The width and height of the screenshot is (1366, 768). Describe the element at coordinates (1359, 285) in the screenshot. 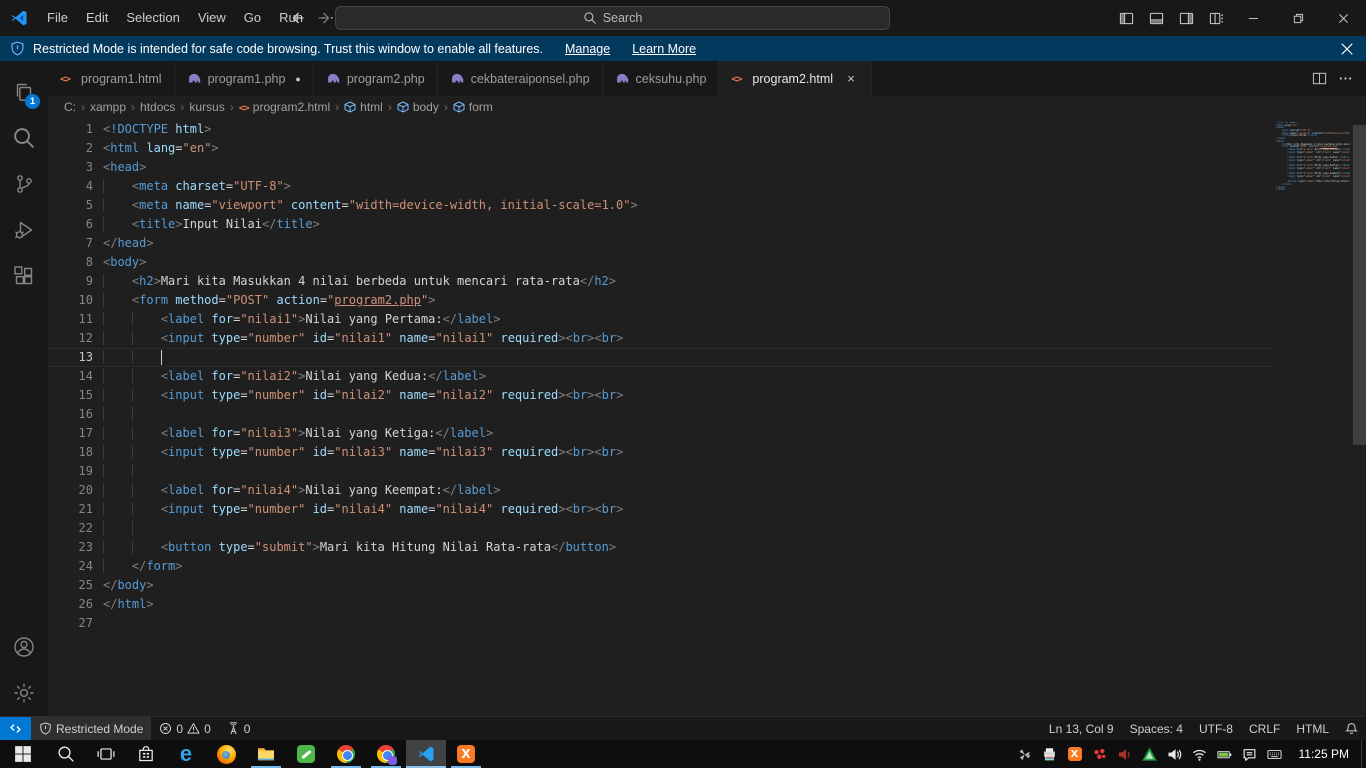

I see `editor-scrollbar` at that location.